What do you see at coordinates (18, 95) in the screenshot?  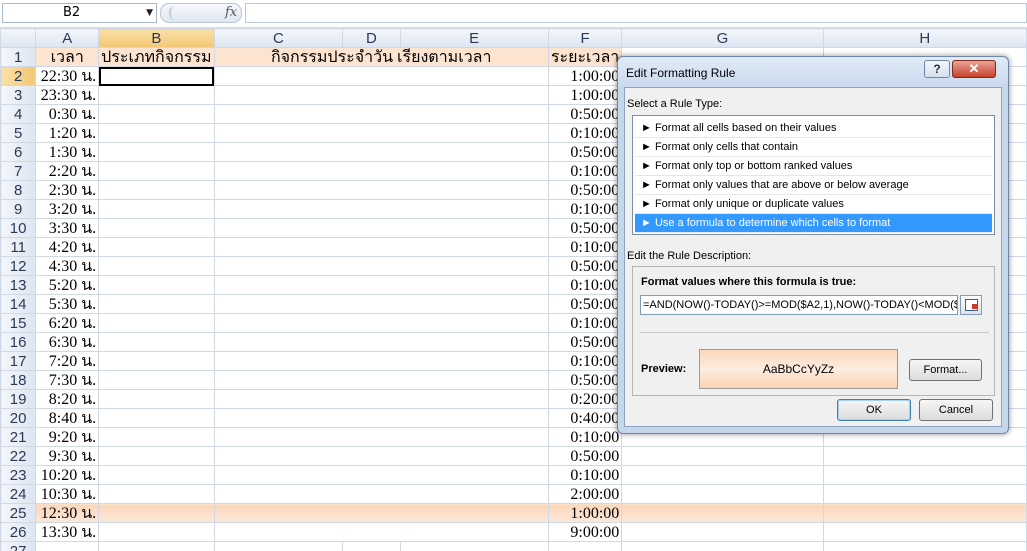 I see `row-header: 3` at bounding box center [18, 95].